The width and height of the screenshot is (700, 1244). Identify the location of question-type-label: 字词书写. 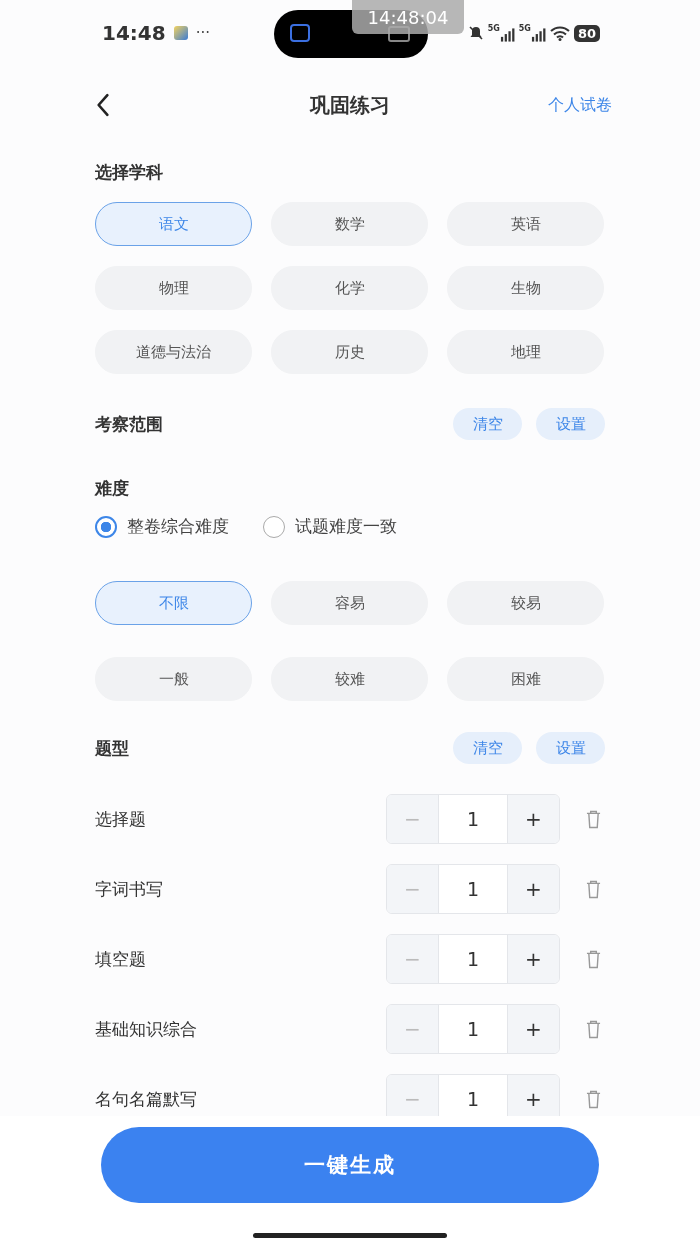
(129, 889).